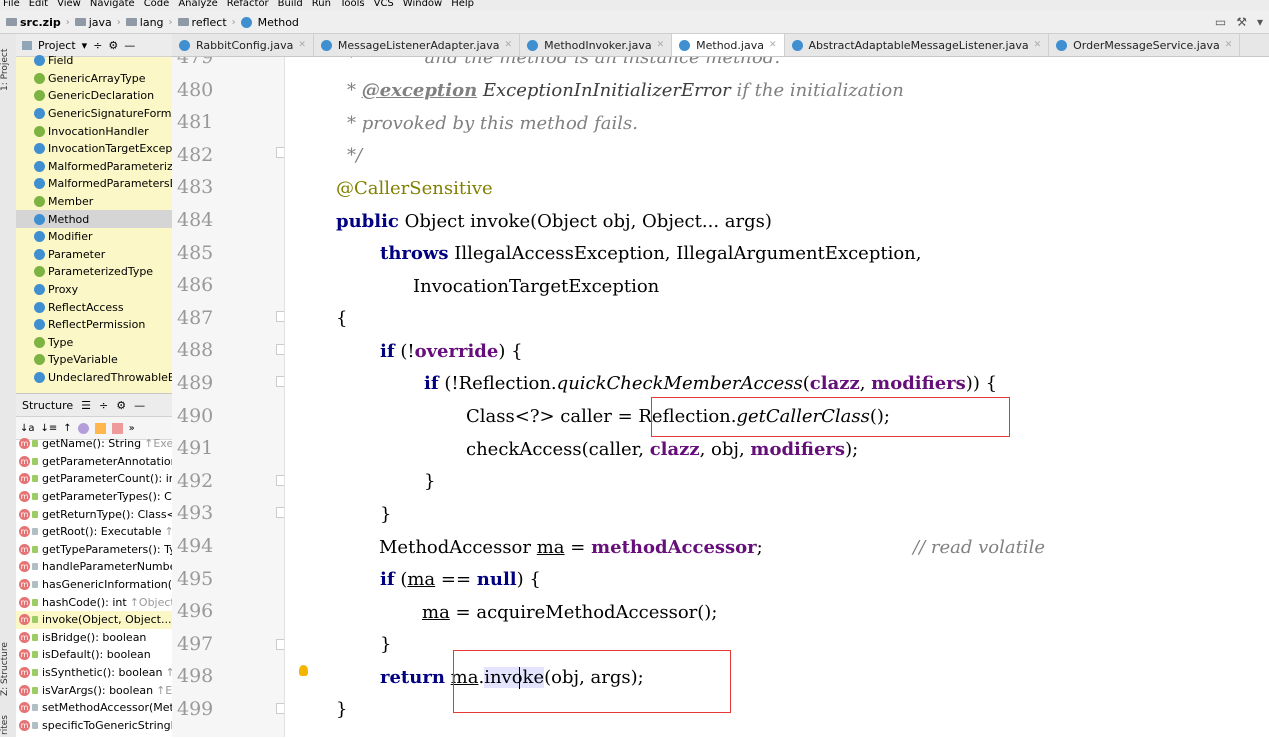 The height and width of the screenshot is (738, 1269). I want to click on project-tree-item: Method, so click(94, 219).